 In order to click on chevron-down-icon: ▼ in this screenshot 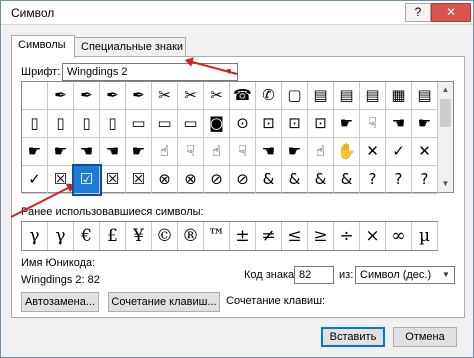, I will do `click(446, 275)`.